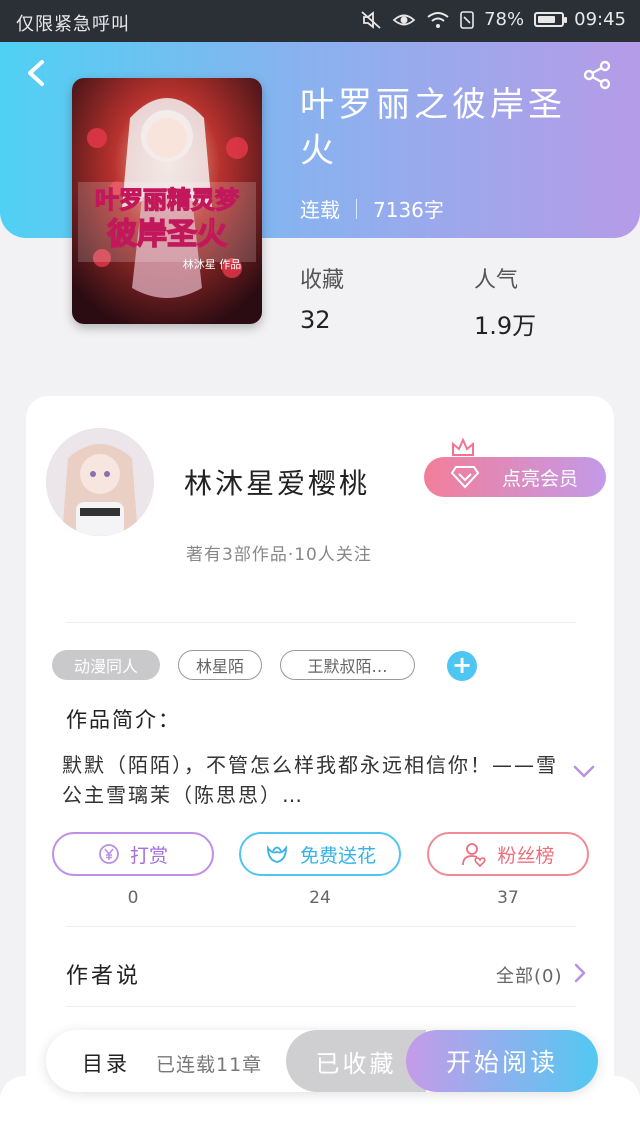 The image size is (640, 1138). What do you see at coordinates (433, 128) in the screenshot?
I see `book-title: 叶罗丽之彼岸圣火` at bounding box center [433, 128].